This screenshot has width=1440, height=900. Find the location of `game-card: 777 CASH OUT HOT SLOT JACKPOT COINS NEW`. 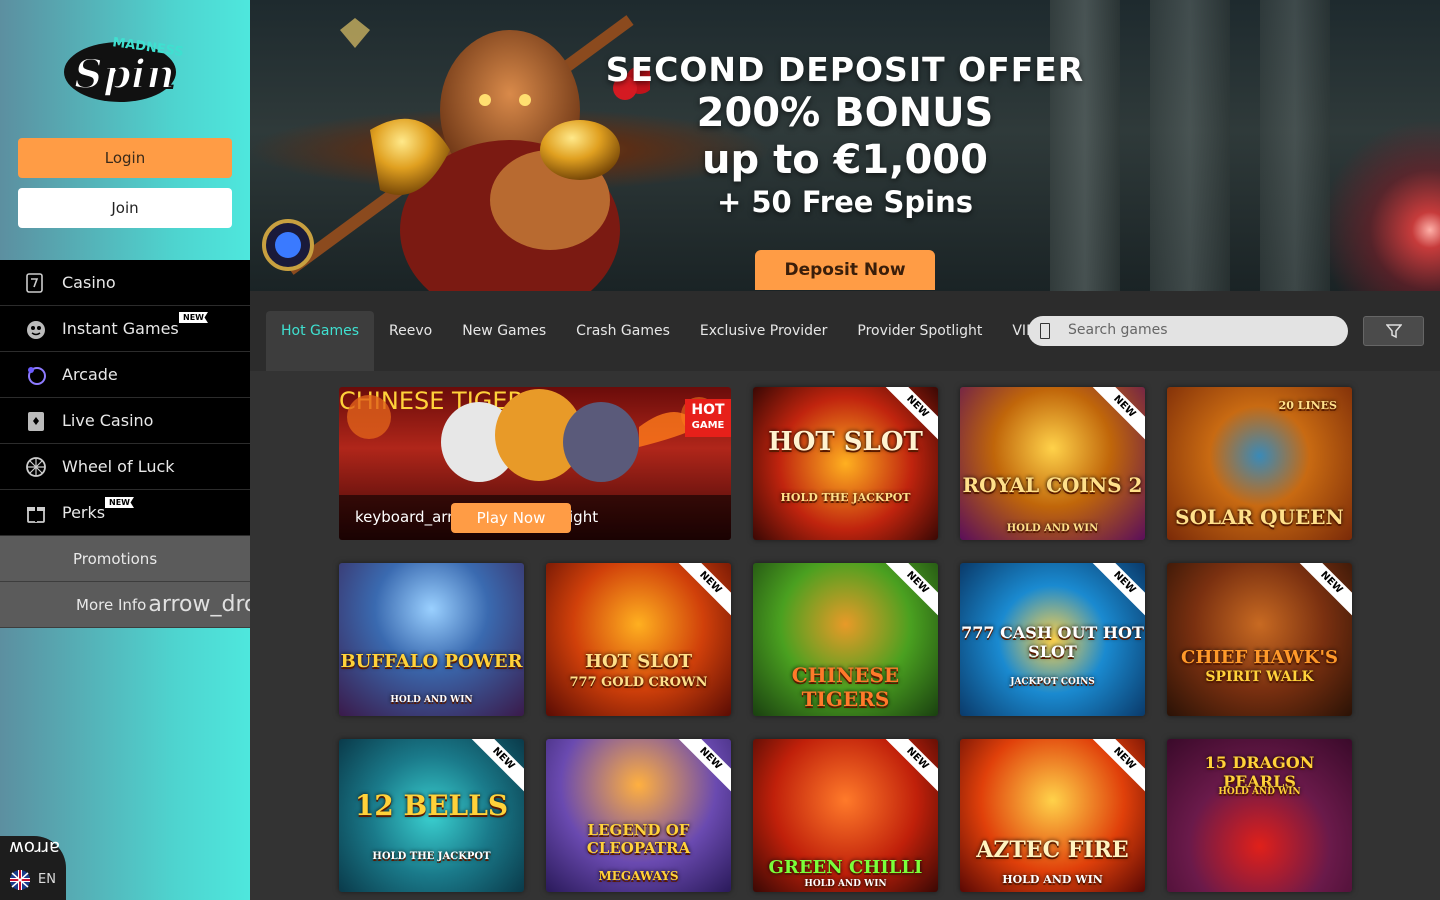

game-card: 777 CASH OUT HOT SLOT JACKPOT COINS NEW is located at coordinates (1052, 639).